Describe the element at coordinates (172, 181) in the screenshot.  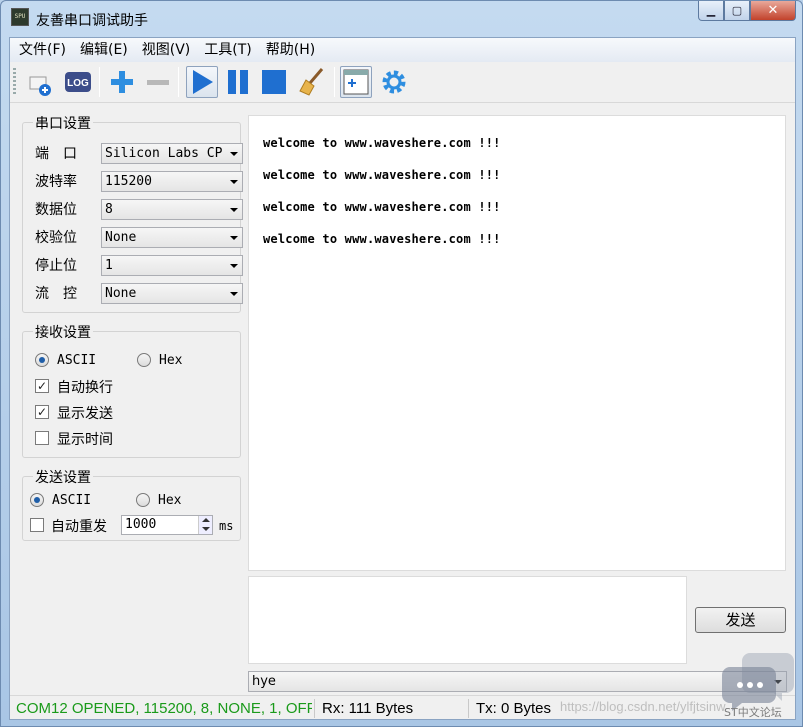
I see `baud-select: 115200` at that location.